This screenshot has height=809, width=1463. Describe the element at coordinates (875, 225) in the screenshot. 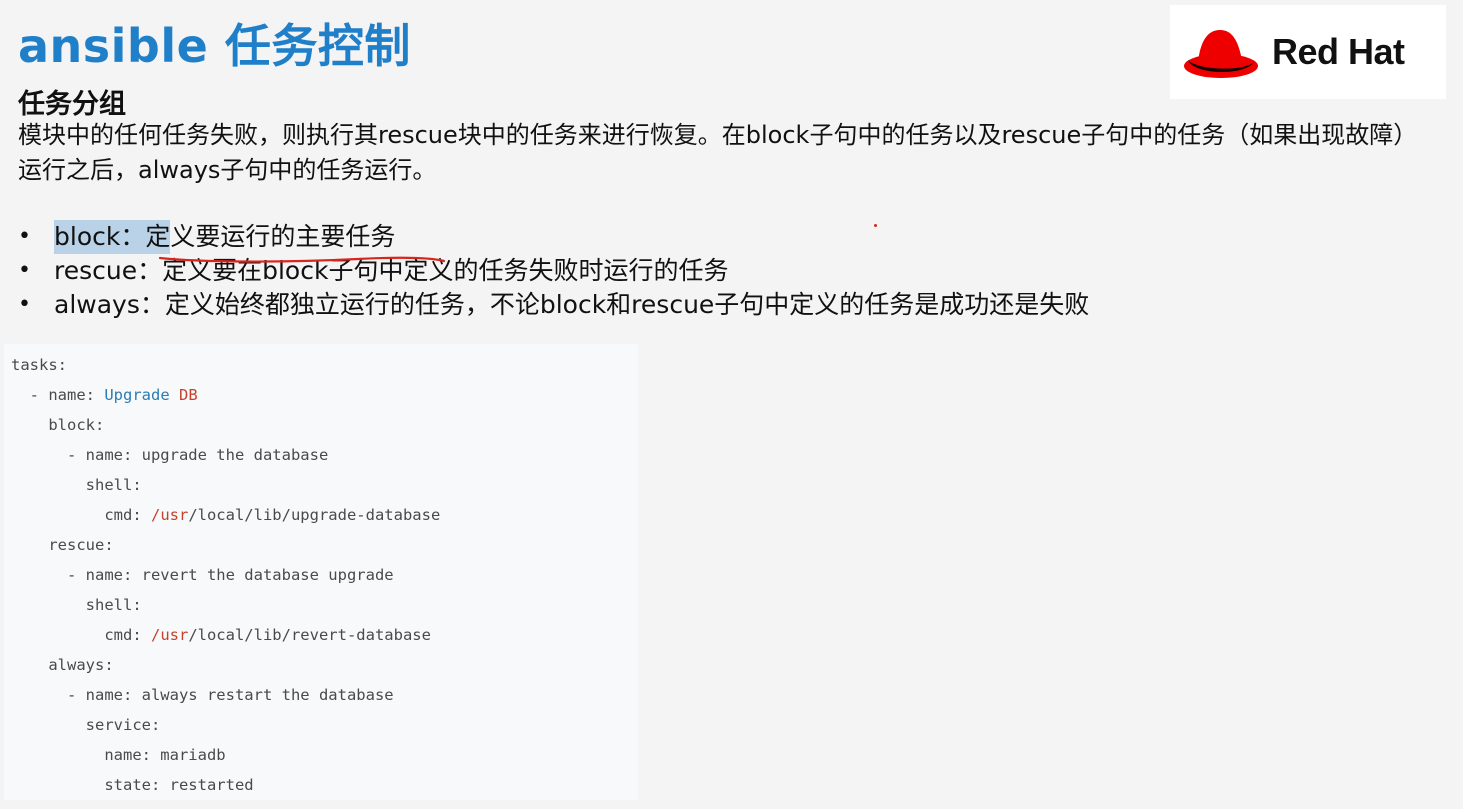

I see `red-annotation-dot` at that location.